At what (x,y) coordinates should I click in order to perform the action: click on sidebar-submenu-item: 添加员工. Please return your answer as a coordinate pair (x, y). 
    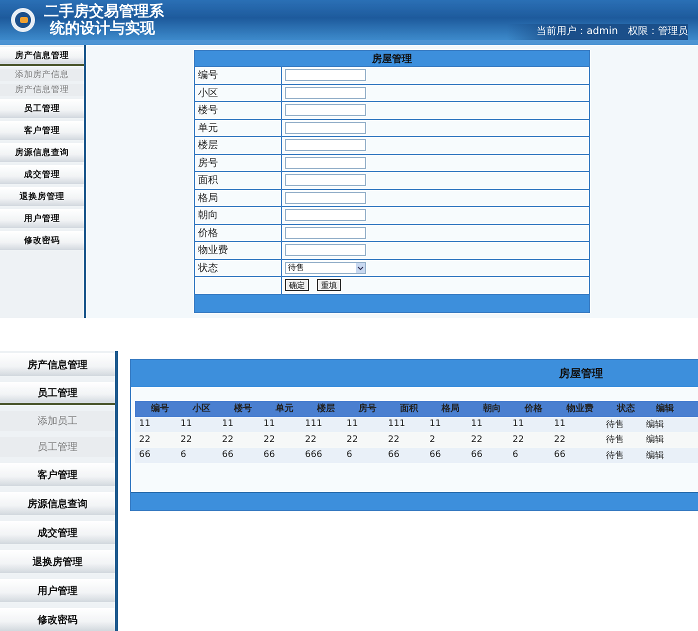
    Looking at the image, I should click on (57, 421).